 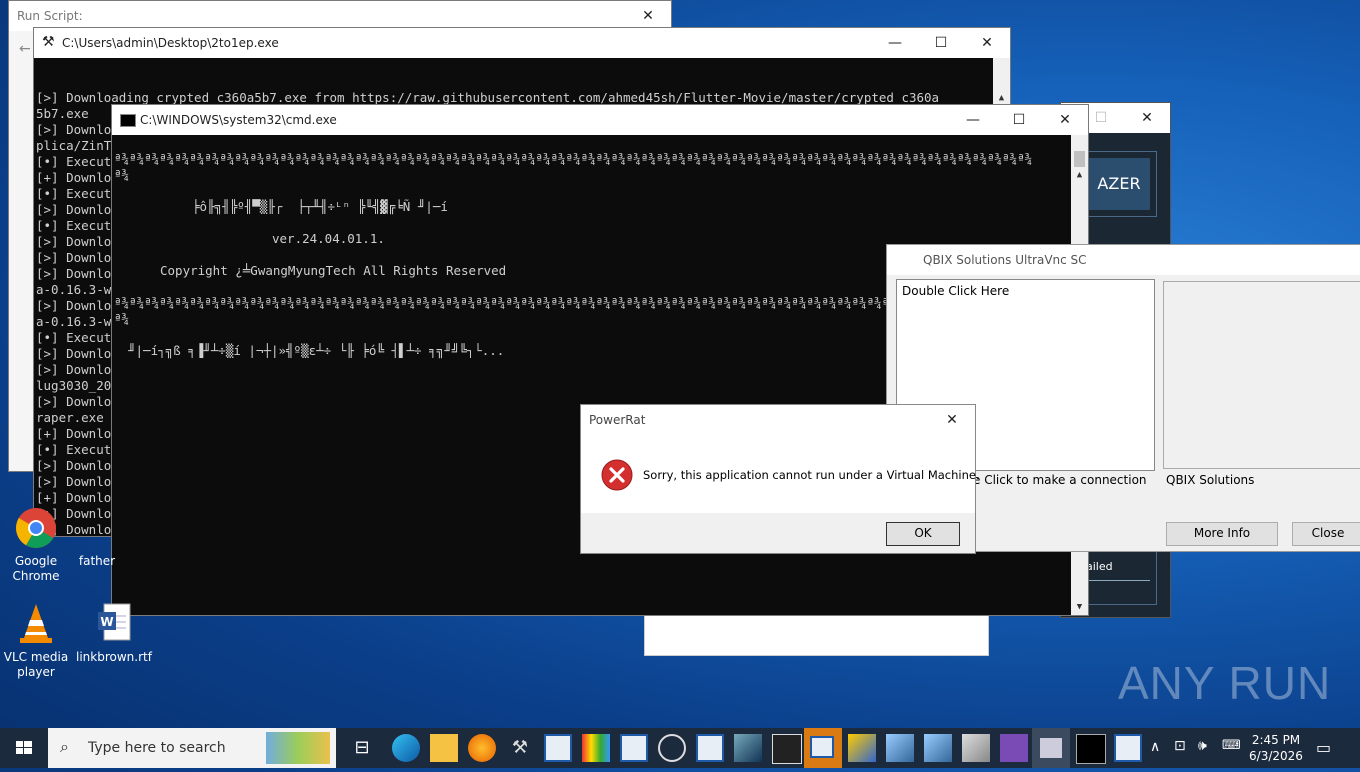 What do you see at coordinates (1118, 580) in the screenshot?
I see `blazer-divider` at bounding box center [1118, 580].